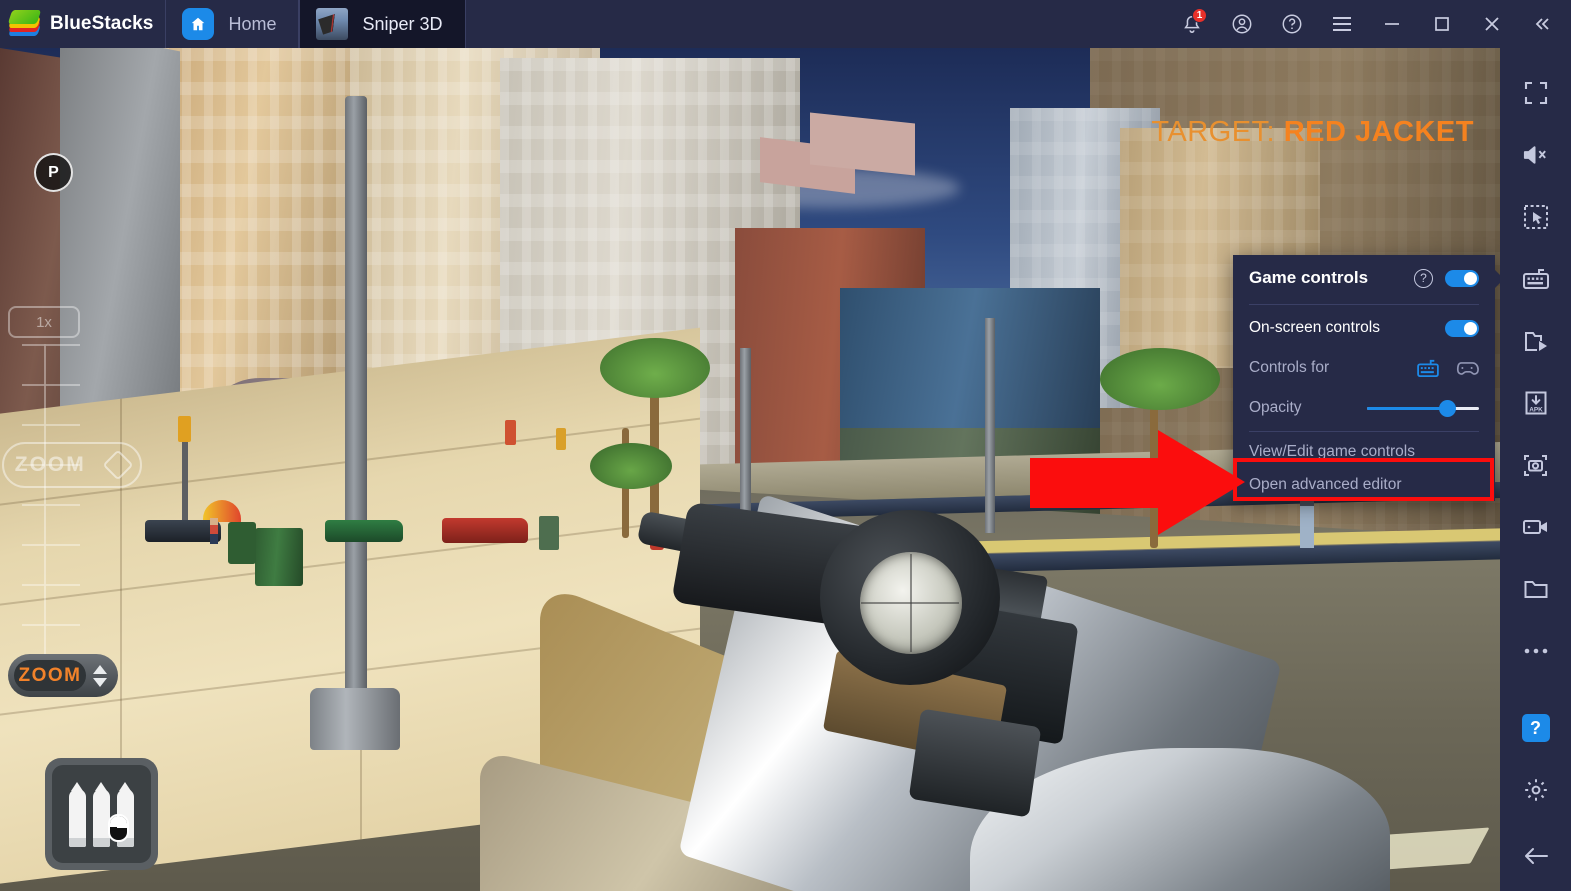 The height and width of the screenshot is (891, 1571). I want to click on notification-badge: 1, so click(1199, 15).